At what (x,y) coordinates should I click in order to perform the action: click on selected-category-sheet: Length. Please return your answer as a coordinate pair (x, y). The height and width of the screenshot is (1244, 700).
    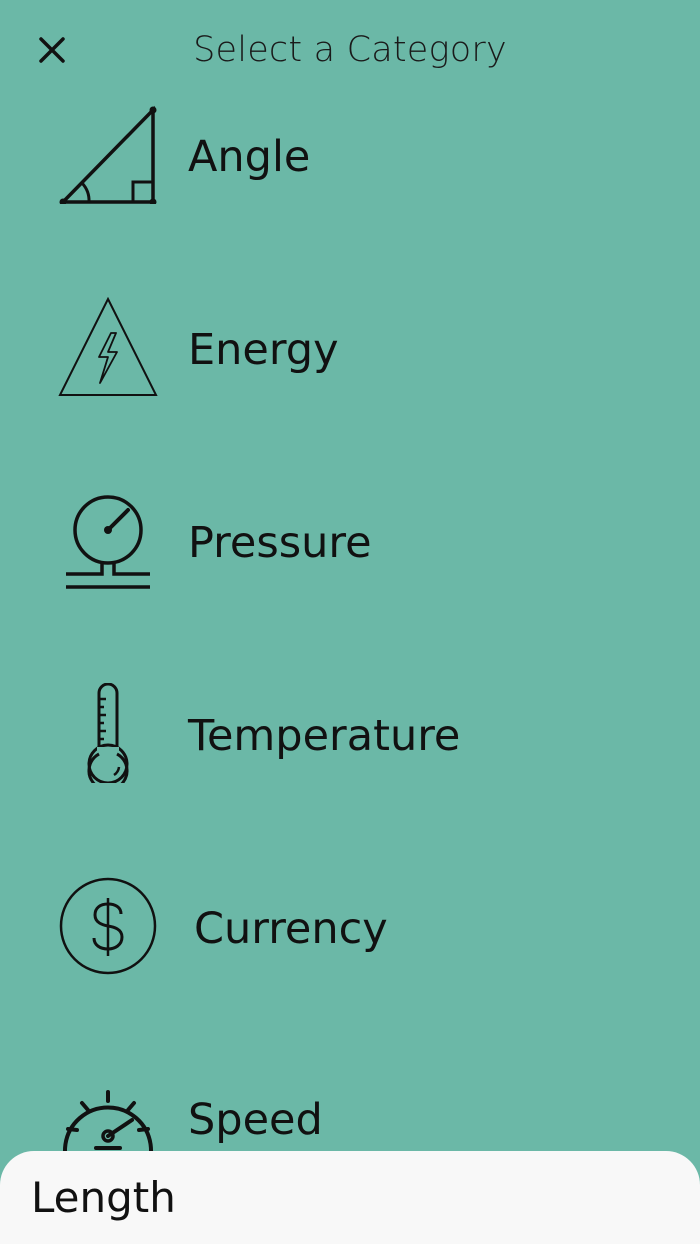
    Looking at the image, I should click on (350, 1197).